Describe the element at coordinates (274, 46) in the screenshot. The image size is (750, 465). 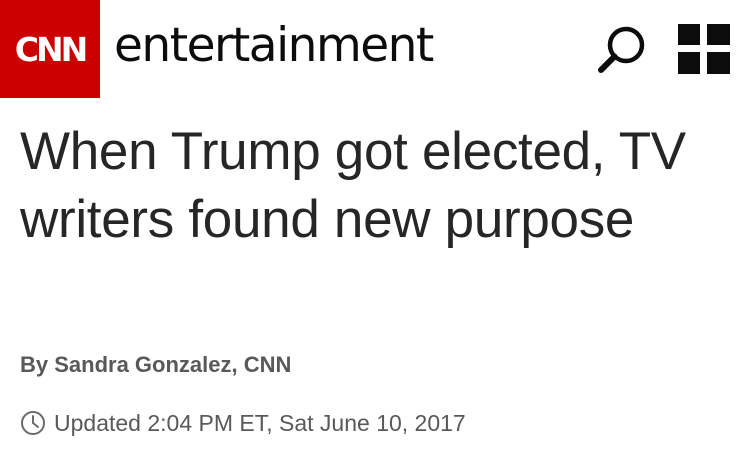
I see `section-name: entertainment` at that location.